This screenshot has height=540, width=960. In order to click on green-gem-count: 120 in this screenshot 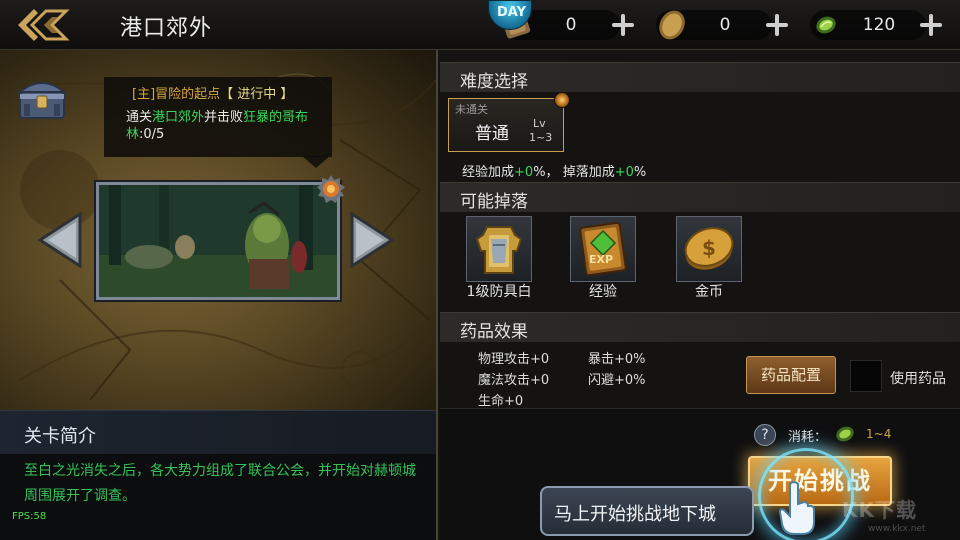, I will do `click(879, 25)`.